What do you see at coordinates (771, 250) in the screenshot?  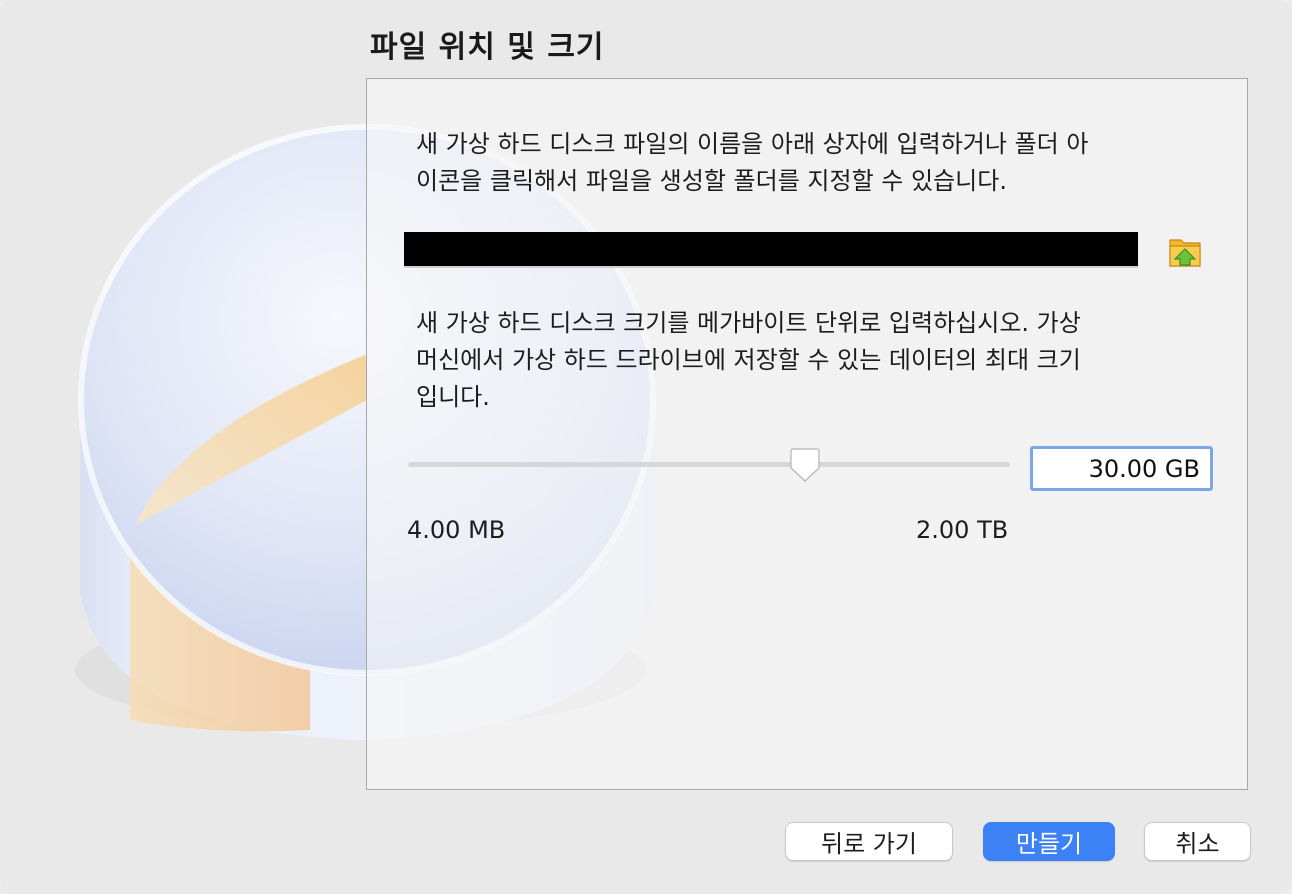 I see `file-path-input` at bounding box center [771, 250].